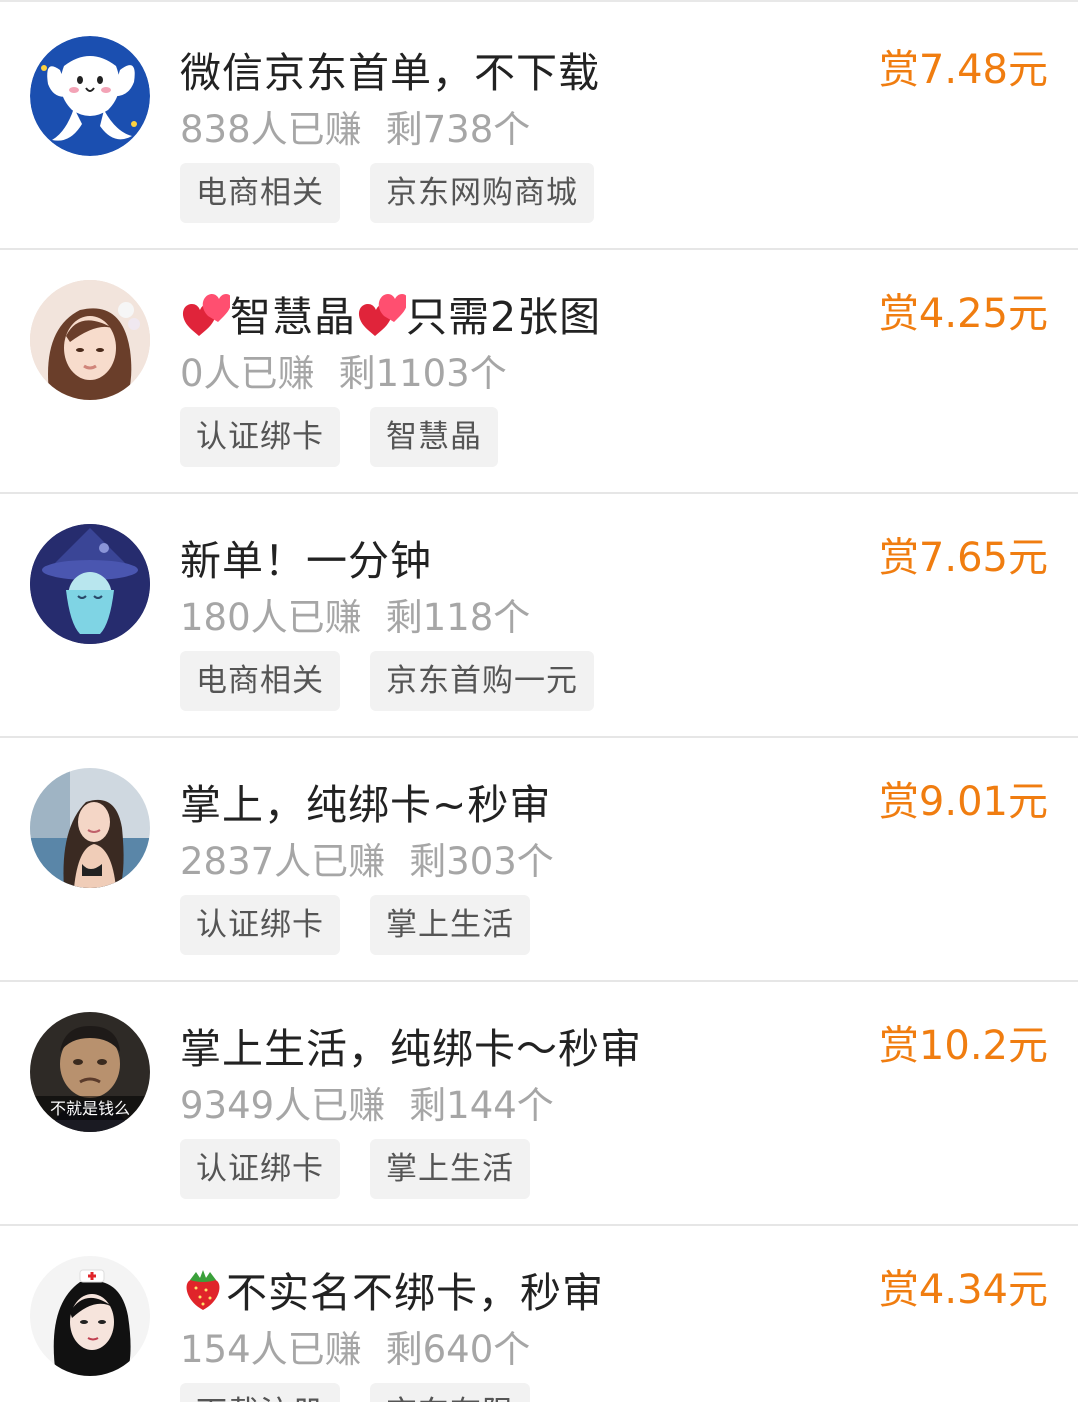 The width and height of the screenshot is (1078, 1402). What do you see at coordinates (271, 617) in the screenshot?
I see `earned-count: 180人已赚` at bounding box center [271, 617].